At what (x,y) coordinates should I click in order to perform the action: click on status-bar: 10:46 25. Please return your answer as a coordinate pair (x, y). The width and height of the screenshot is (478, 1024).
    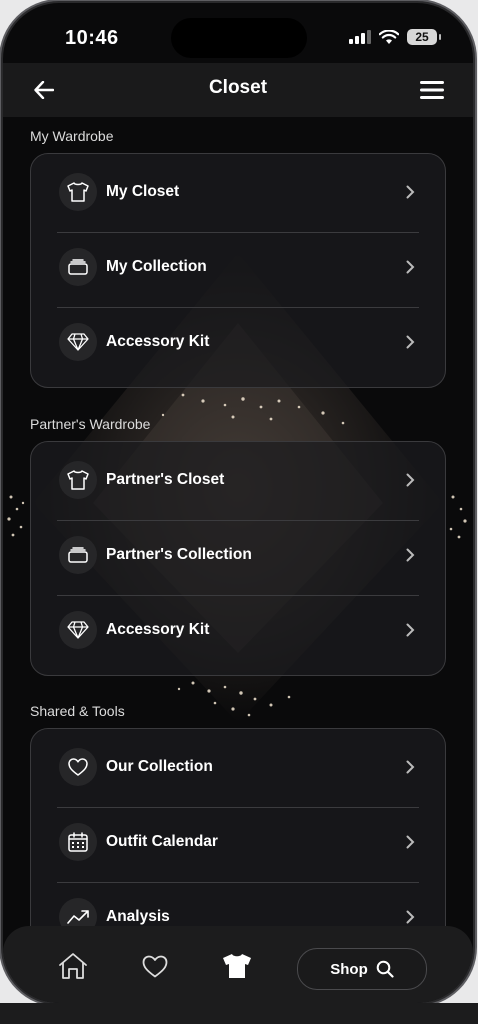
    Looking at the image, I should click on (238, 35).